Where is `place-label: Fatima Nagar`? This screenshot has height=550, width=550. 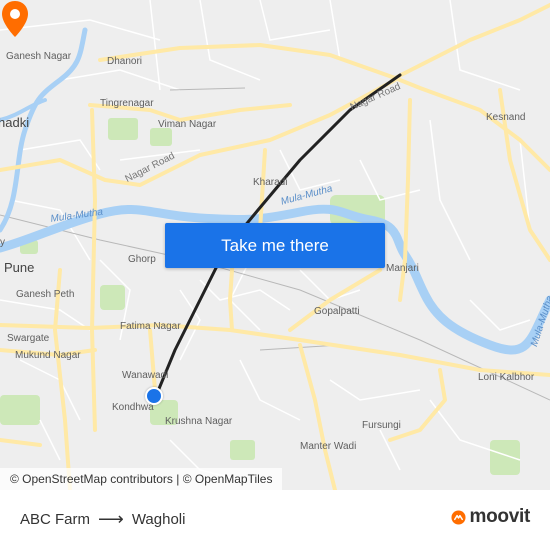 place-label: Fatima Nagar is located at coordinates (150, 326).